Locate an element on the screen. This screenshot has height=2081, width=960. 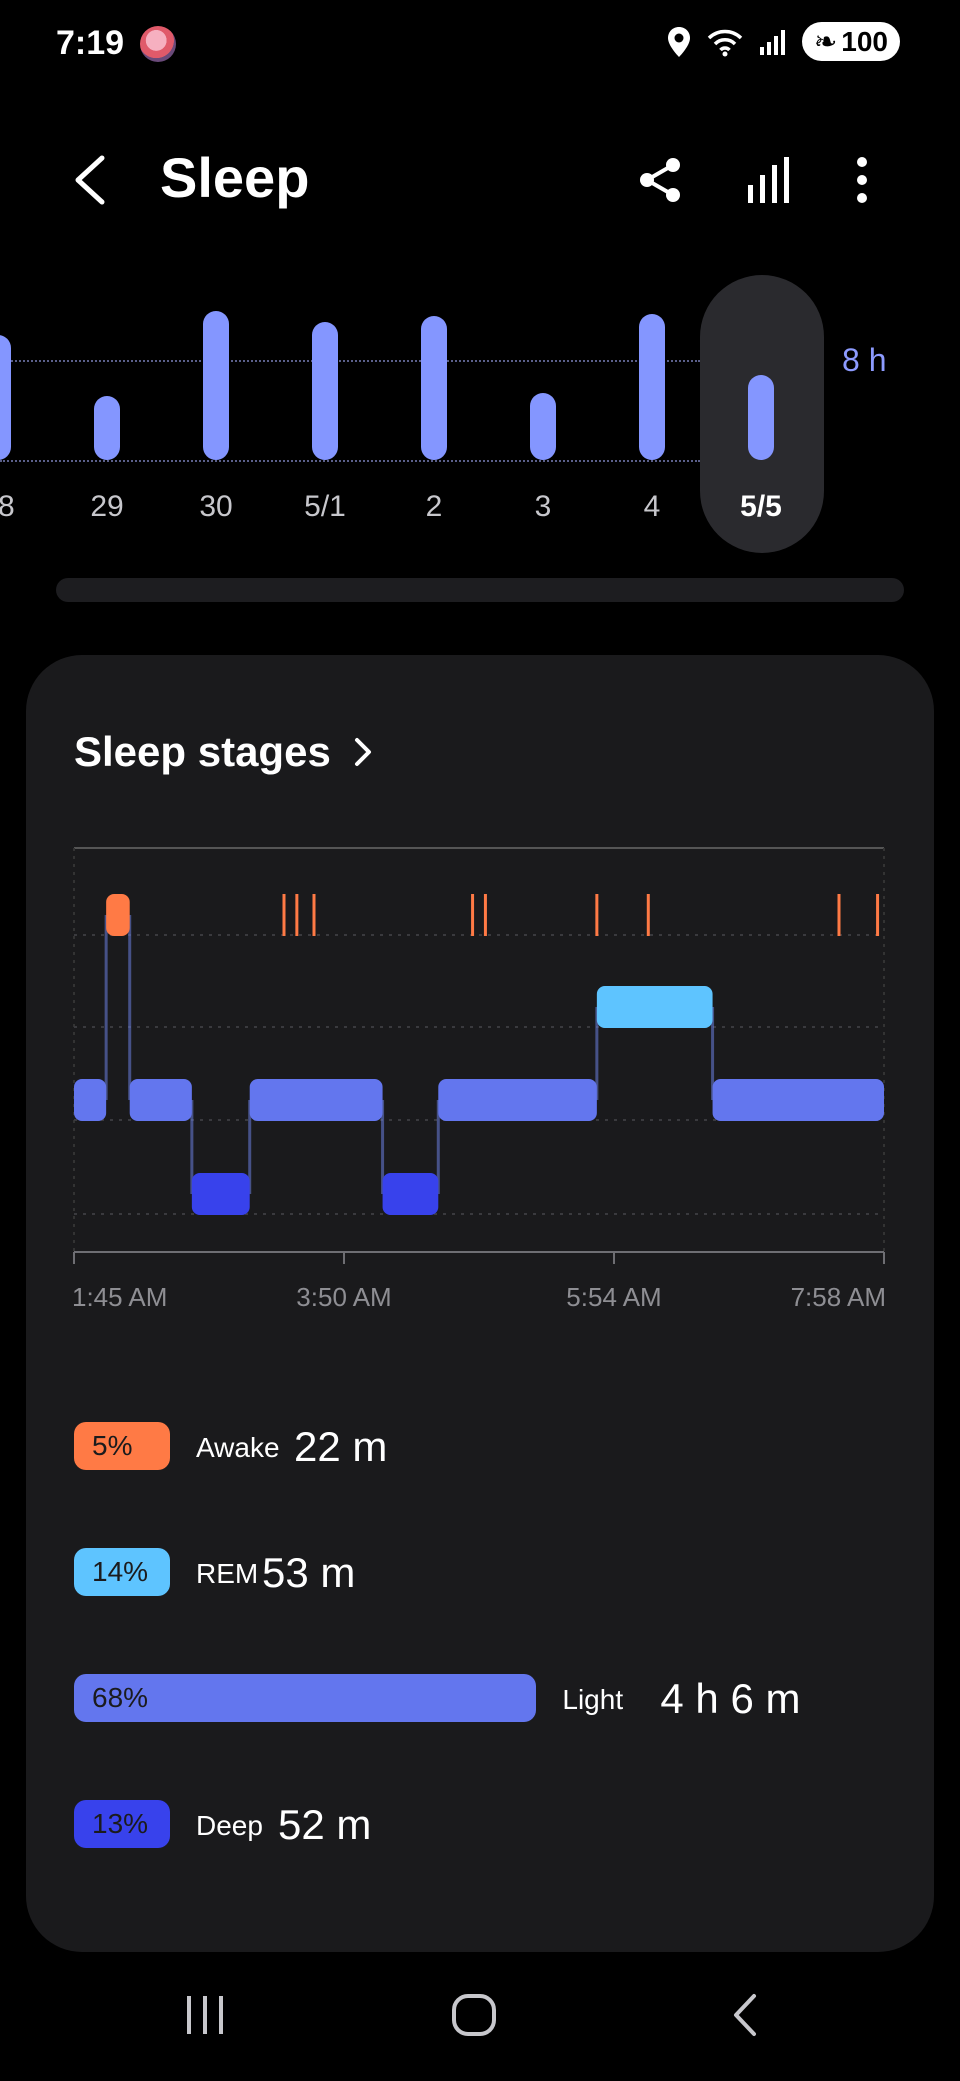
day-label: 30 is located at coordinates (216, 507).